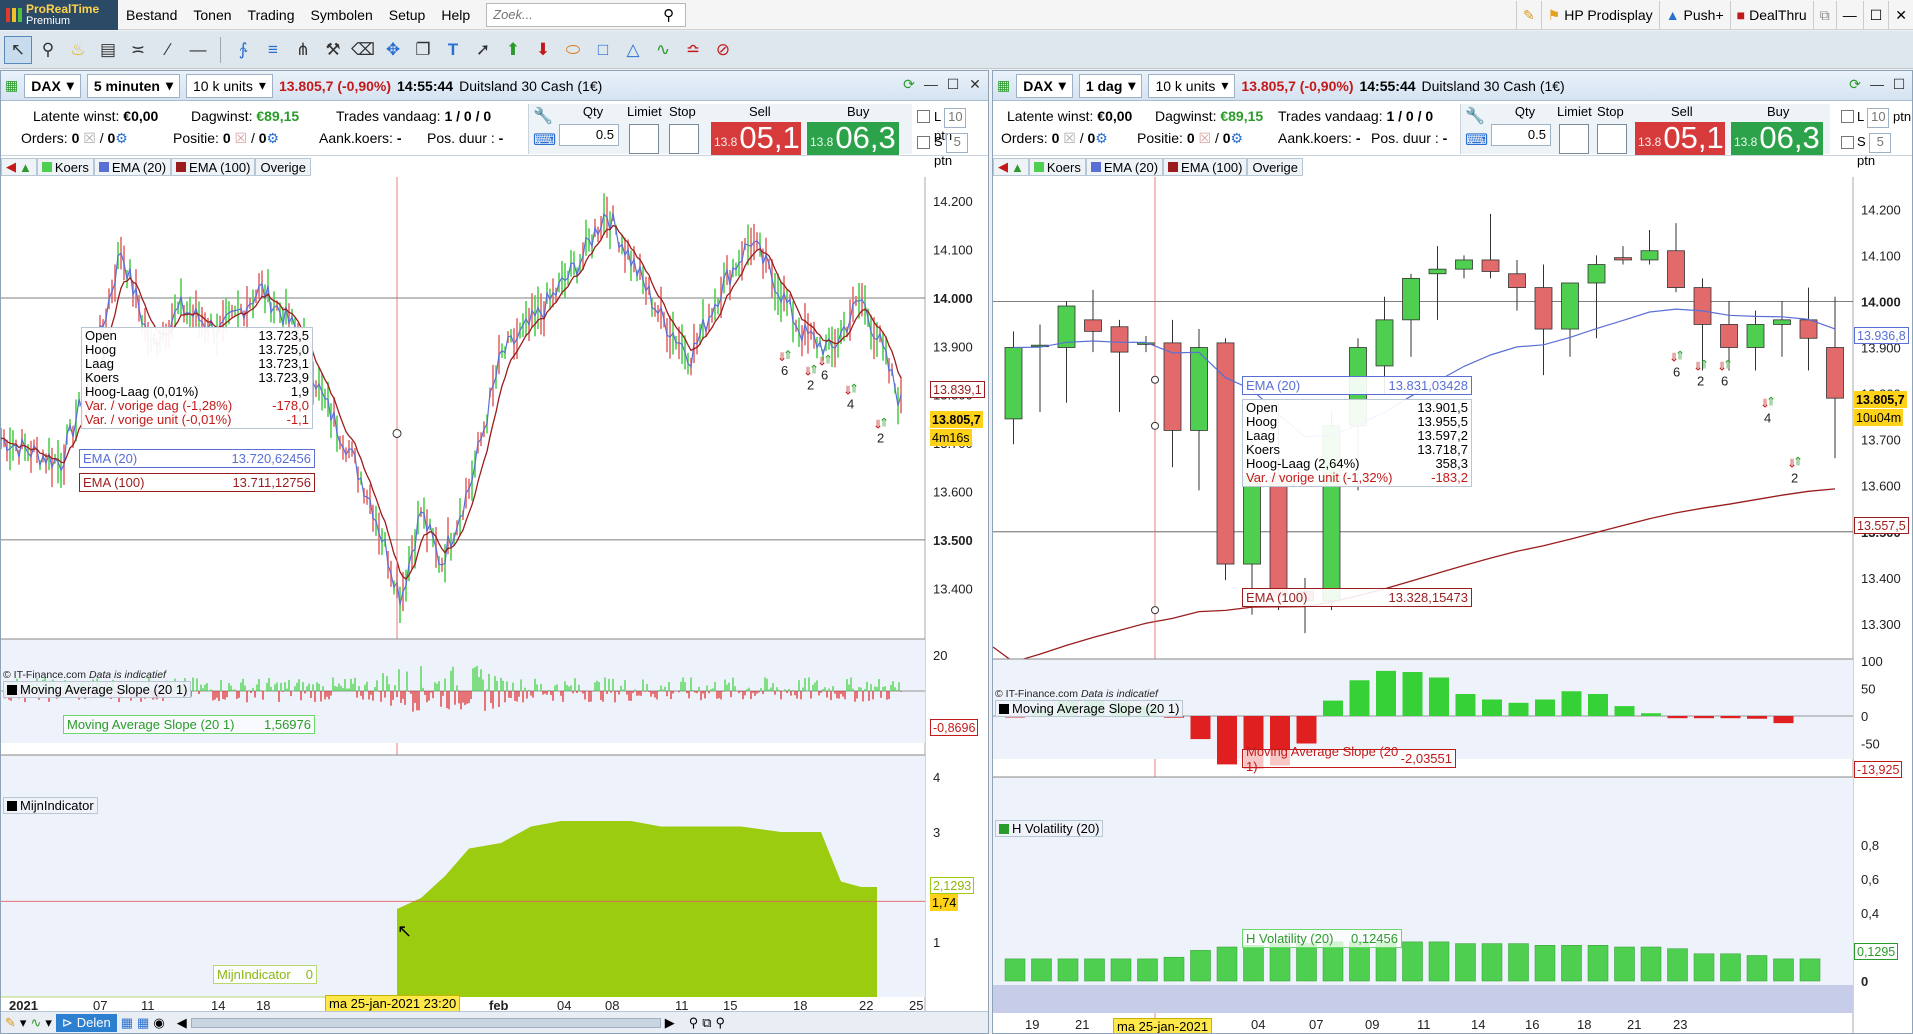  I want to click on up-arrow-icon: ⬆, so click(513, 50).